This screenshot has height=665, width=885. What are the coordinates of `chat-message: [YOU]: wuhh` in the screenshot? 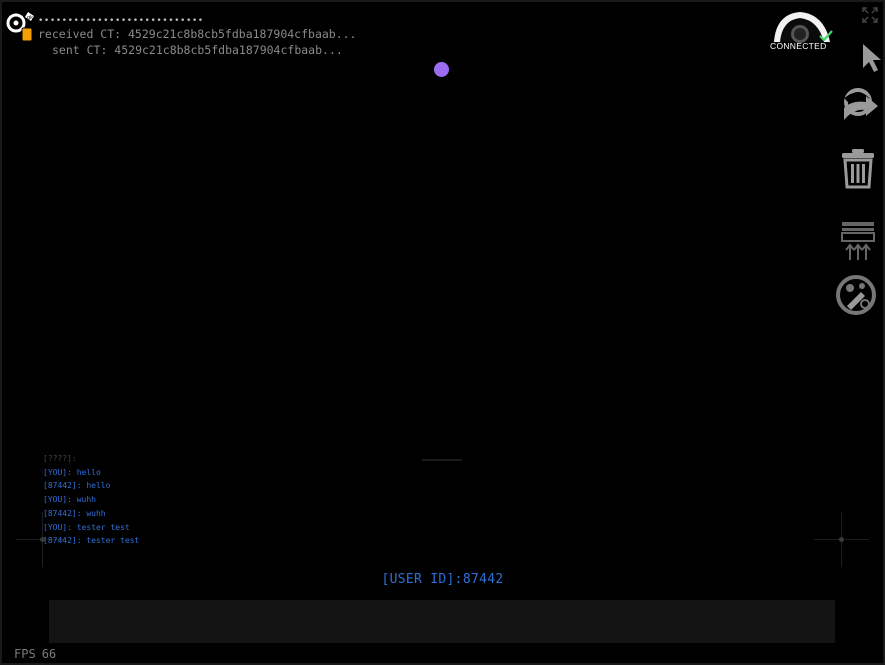 It's located at (69, 500).